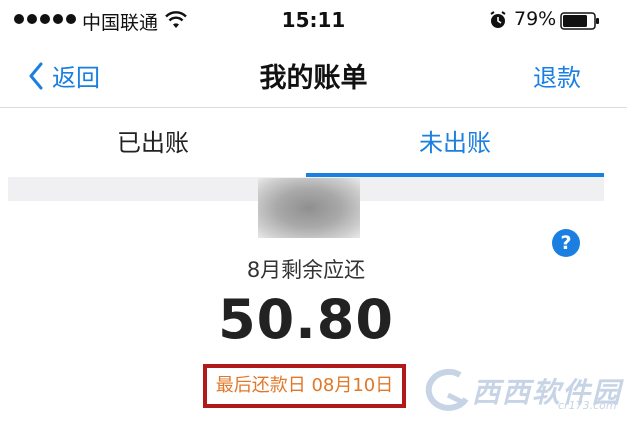 The width and height of the screenshot is (627, 421). I want to click on tab-unbilled: 未出账, so click(455, 143).